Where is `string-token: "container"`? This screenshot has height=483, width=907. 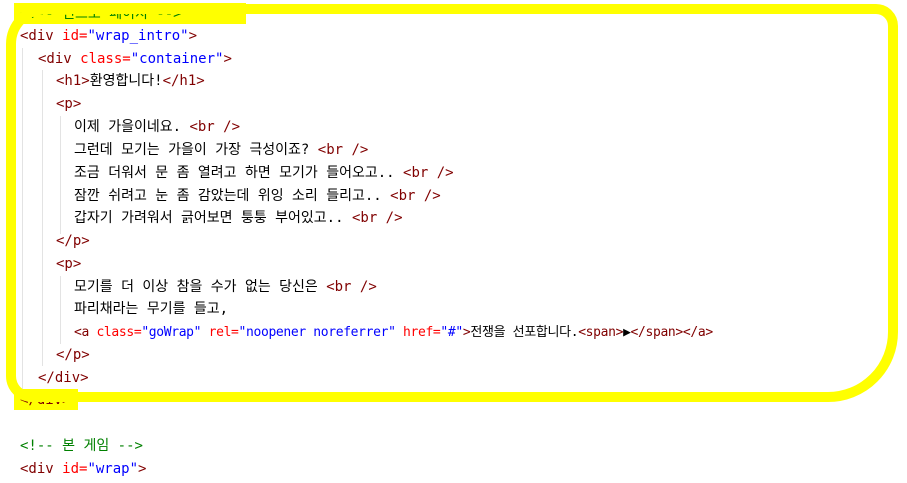
string-token: "container" is located at coordinates (177, 59).